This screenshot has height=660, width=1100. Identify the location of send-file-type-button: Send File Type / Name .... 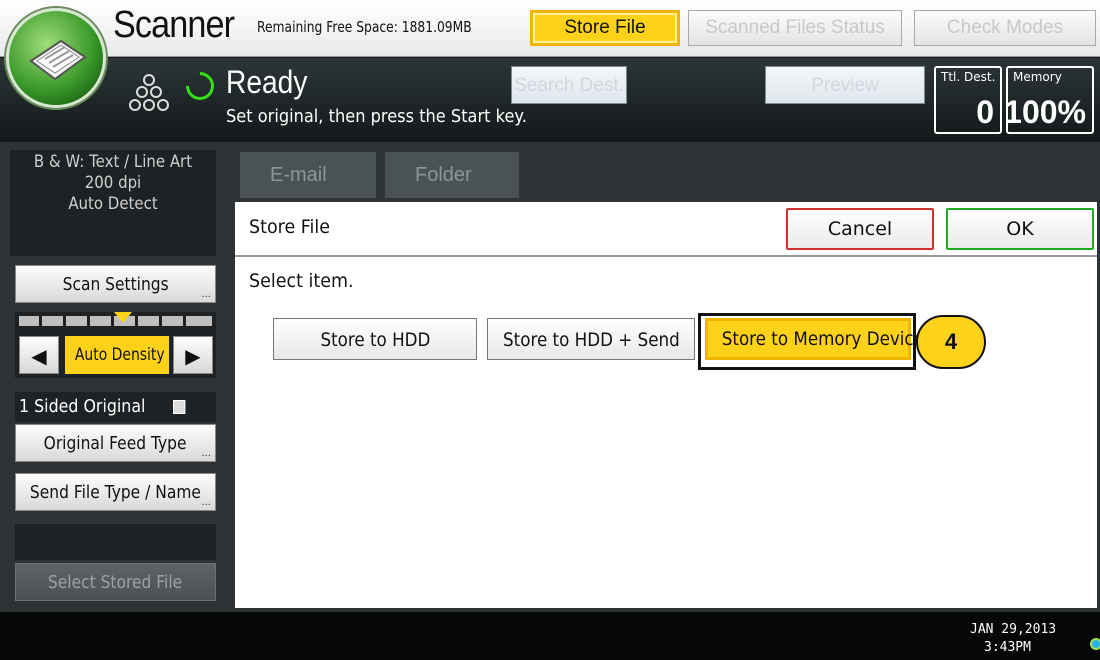
(115, 492).